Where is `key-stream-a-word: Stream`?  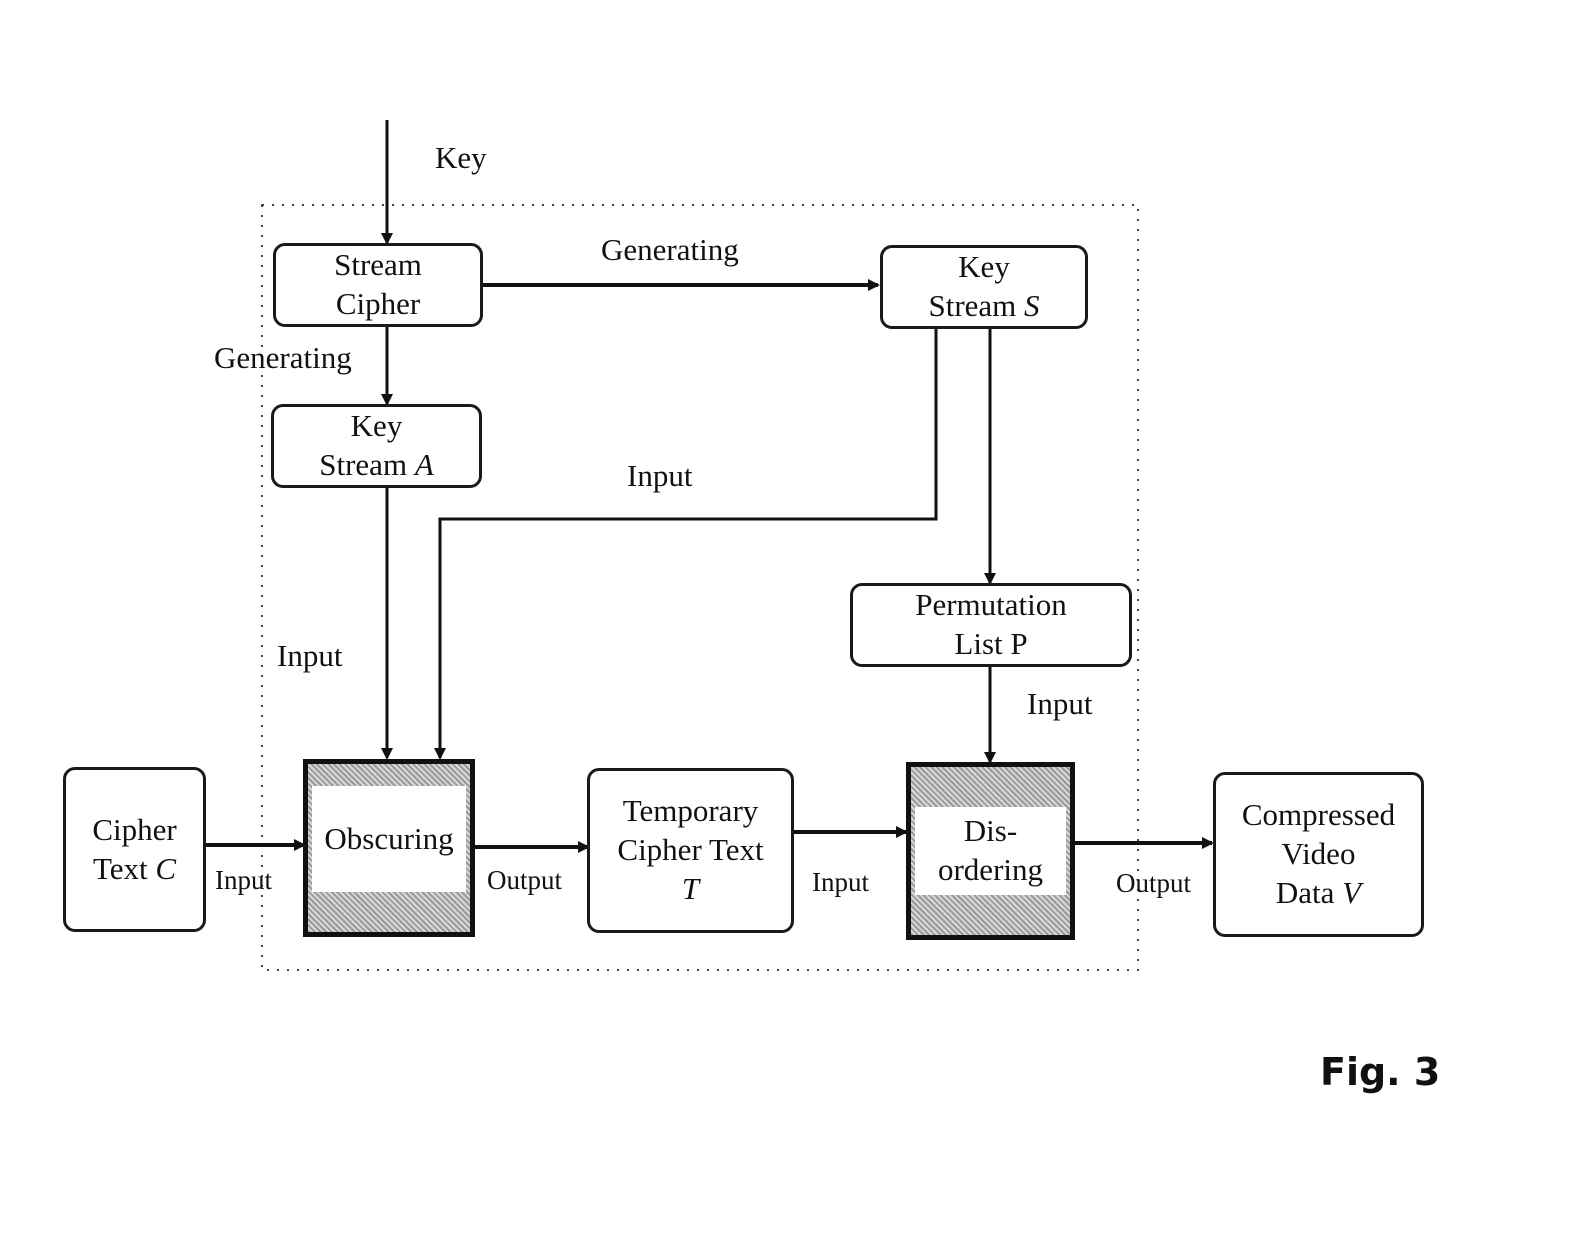
key-stream-a-word: Stream is located at coordinates (363, 464).